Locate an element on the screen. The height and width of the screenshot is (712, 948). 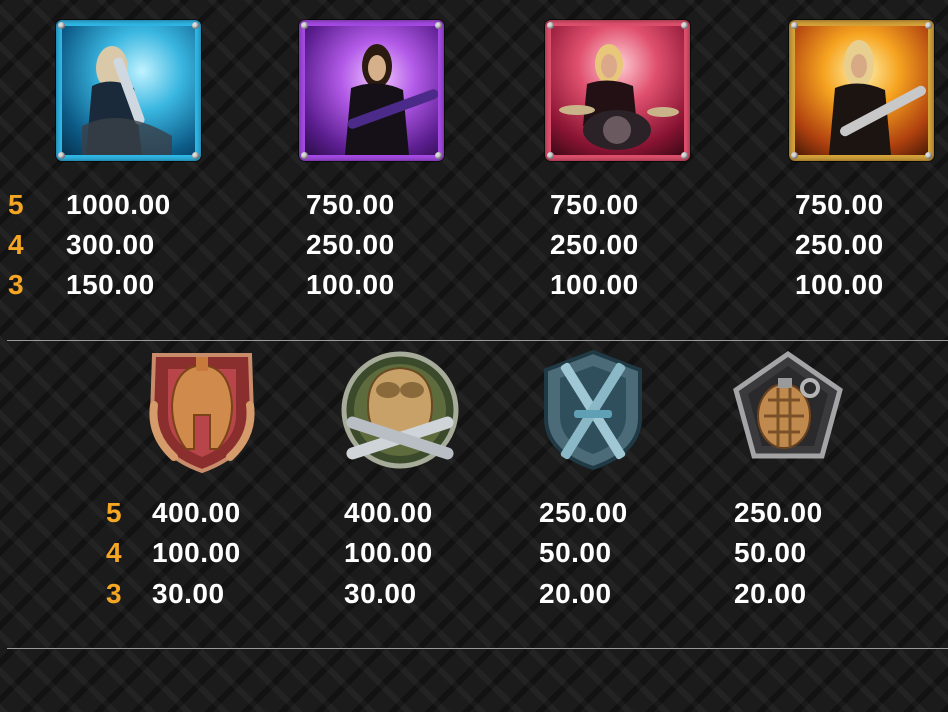
payout-pilot-5: 400.00 is located at coordinates (388, 512).